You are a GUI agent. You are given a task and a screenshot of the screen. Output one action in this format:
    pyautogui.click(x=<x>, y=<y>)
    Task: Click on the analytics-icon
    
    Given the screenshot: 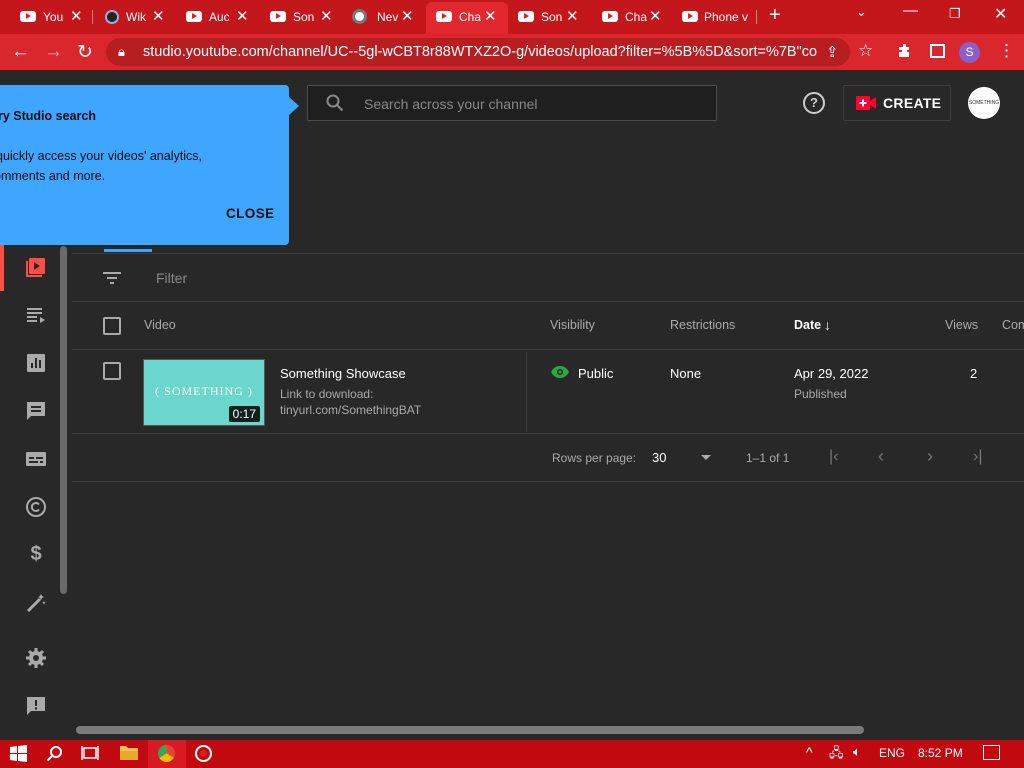 What is the action you would take?
    pyautogui.click(x=36, y=363)
    